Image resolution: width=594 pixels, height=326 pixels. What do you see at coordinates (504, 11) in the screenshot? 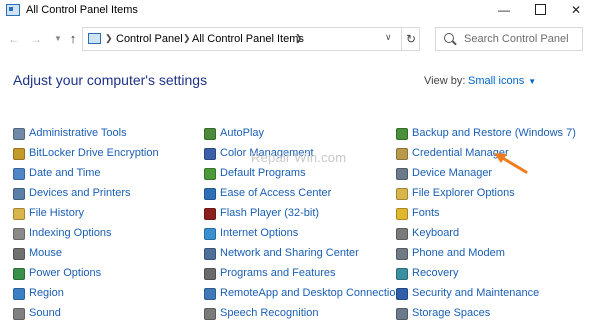
I see `minimize-button: —` at bounding box center [504, 11].